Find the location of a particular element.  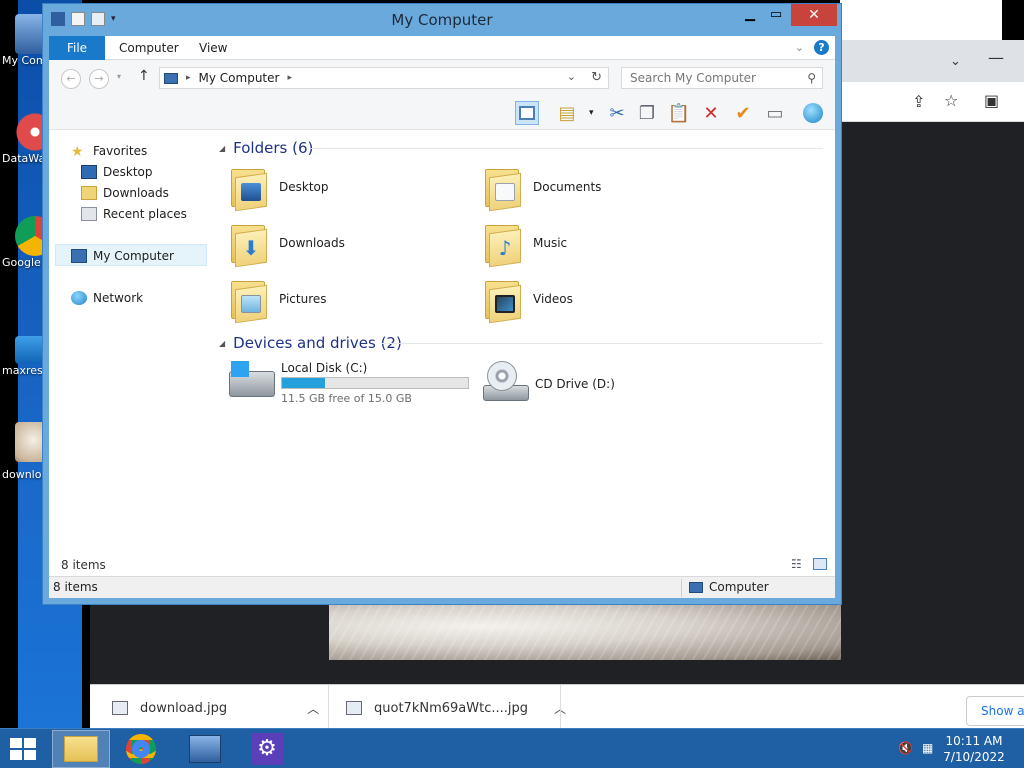

server-manager-icon is located at coordinates (205, 749).